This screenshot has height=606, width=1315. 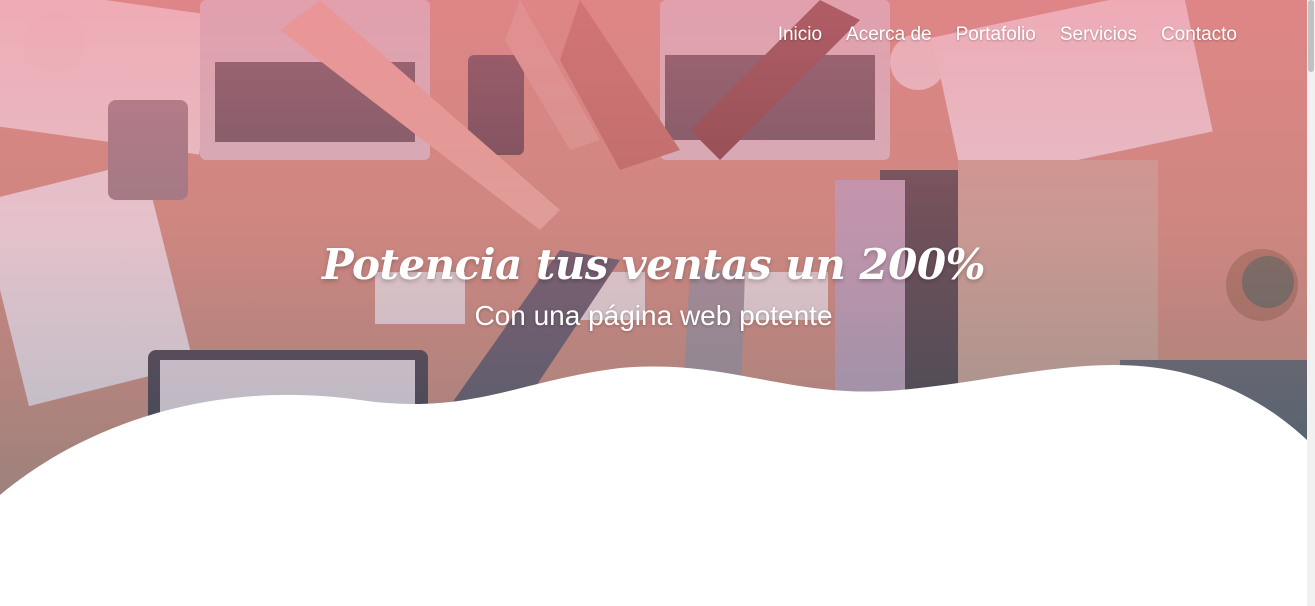 I want to click on scrollbar-thumb, so click(x=1311, y=36).